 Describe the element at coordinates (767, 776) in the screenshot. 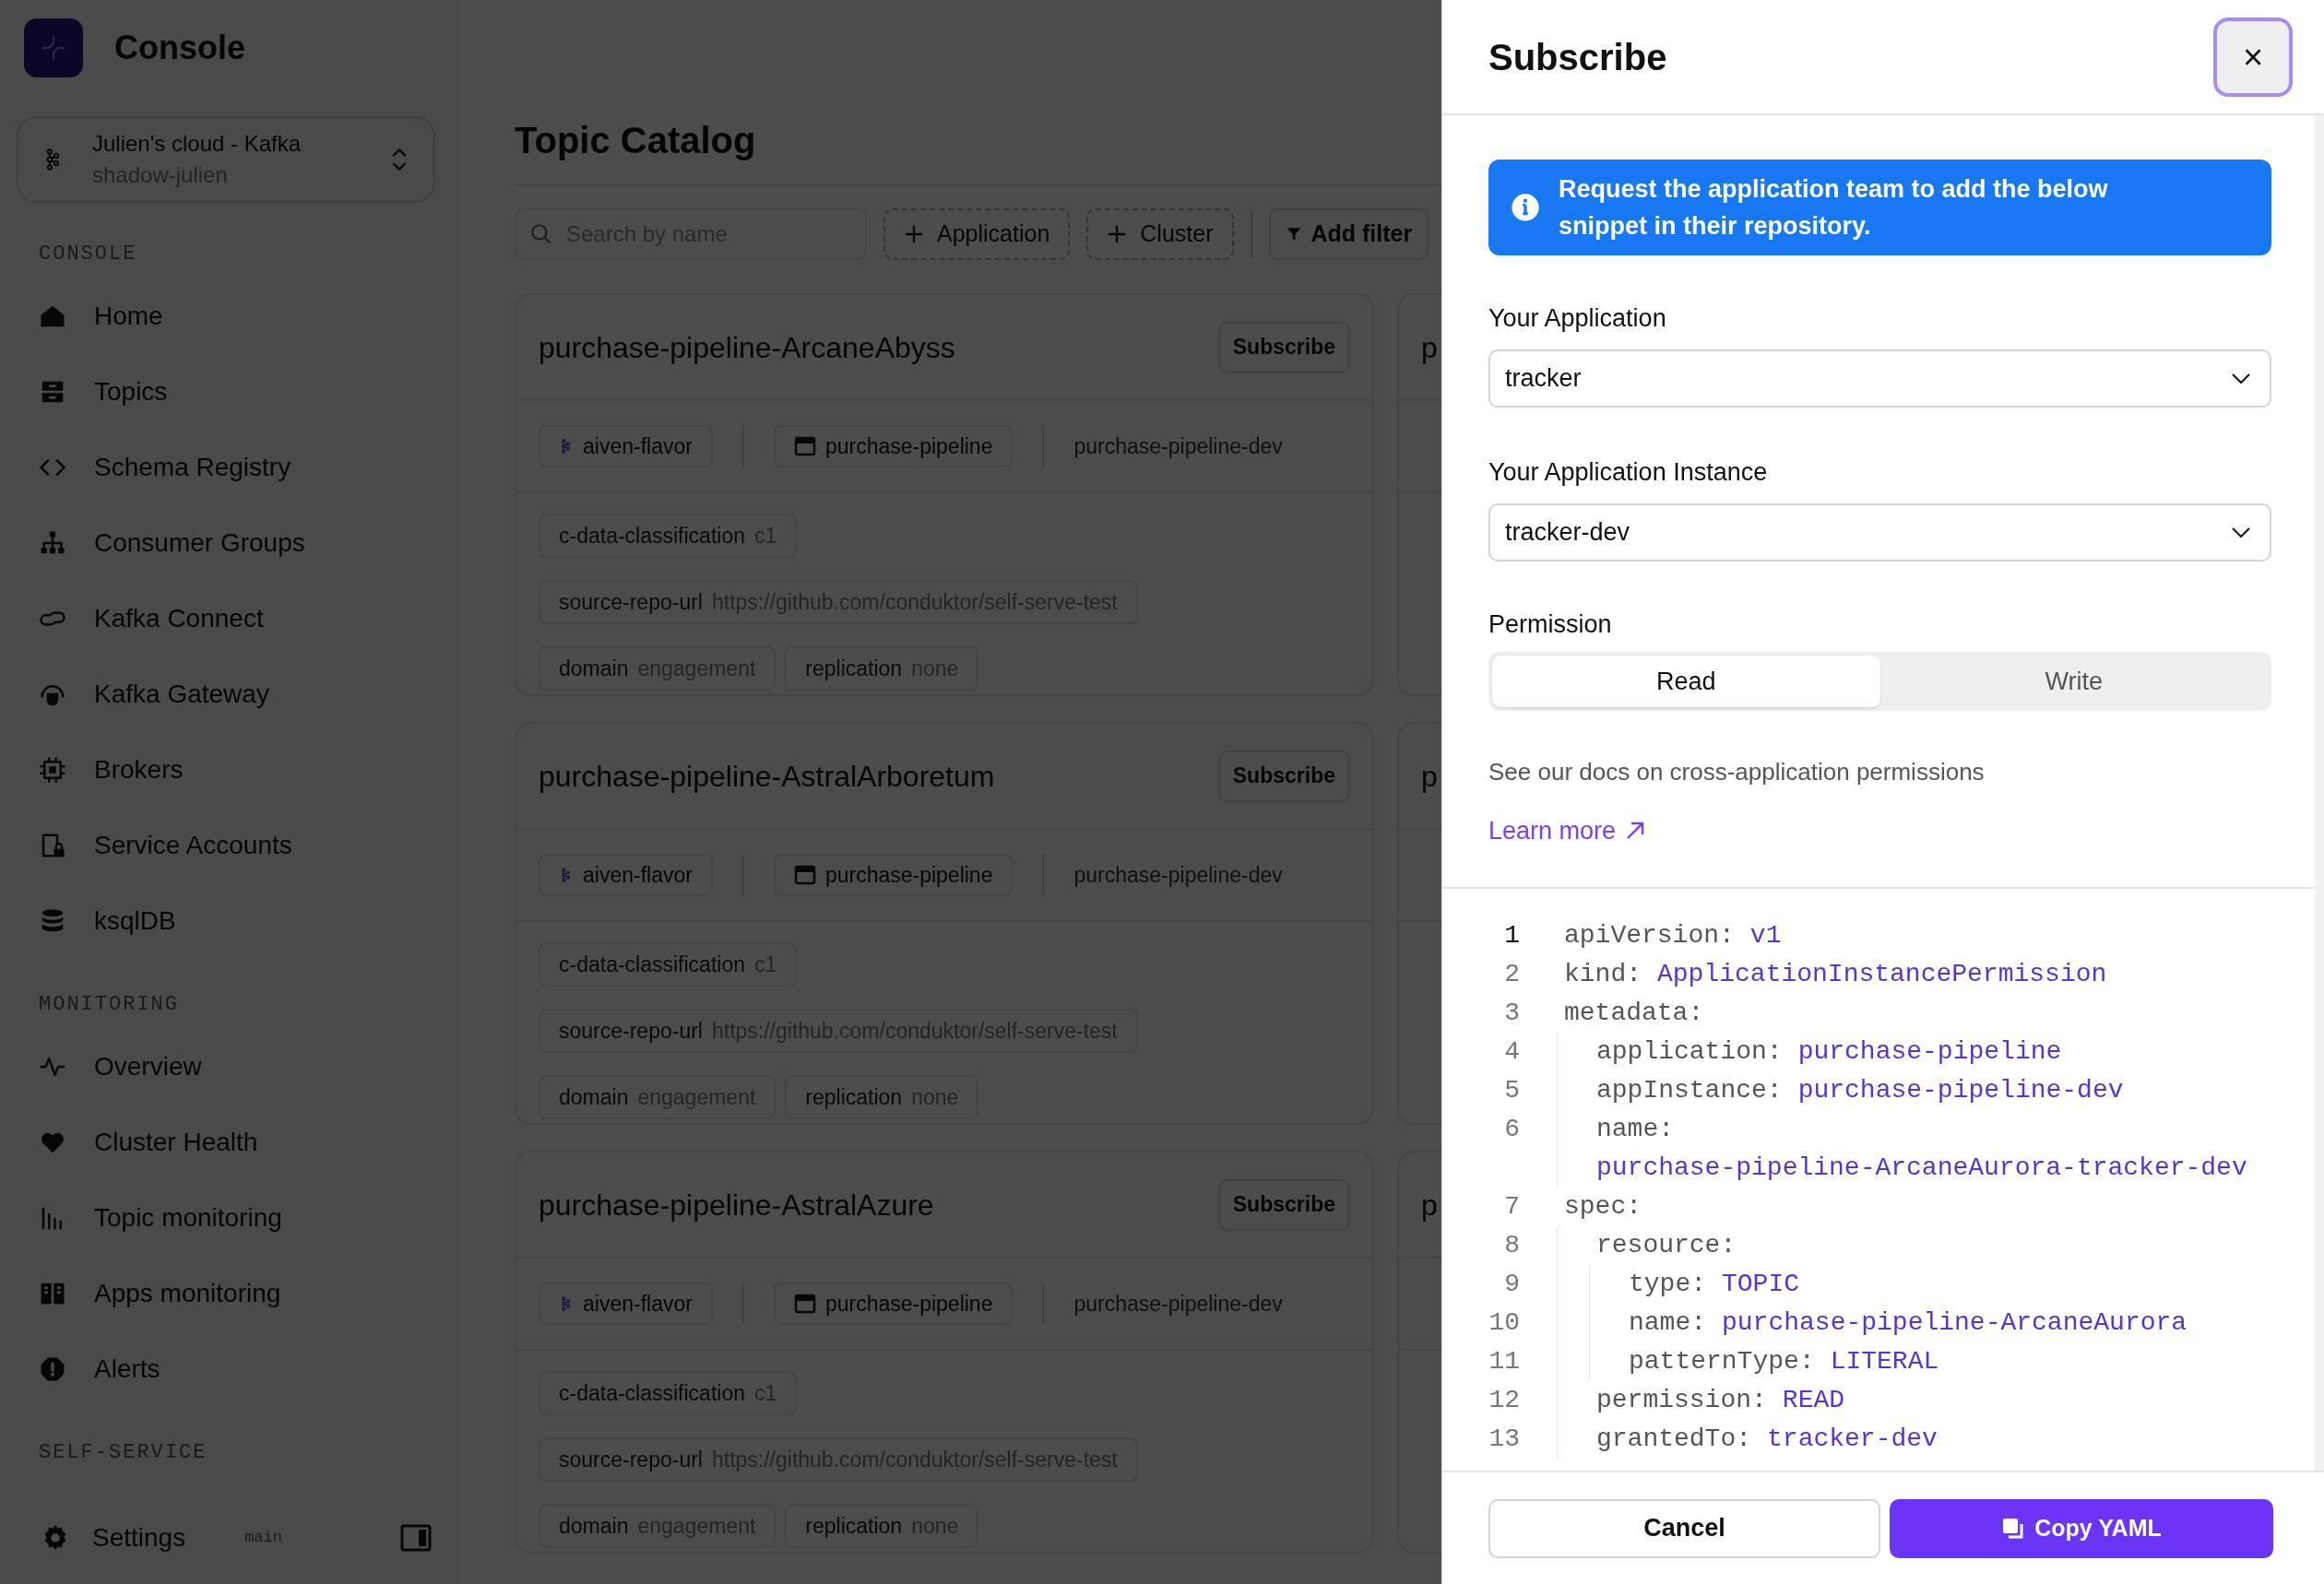

I see `topic-title: purchase-pipeline-AstralArboretum` at that location.